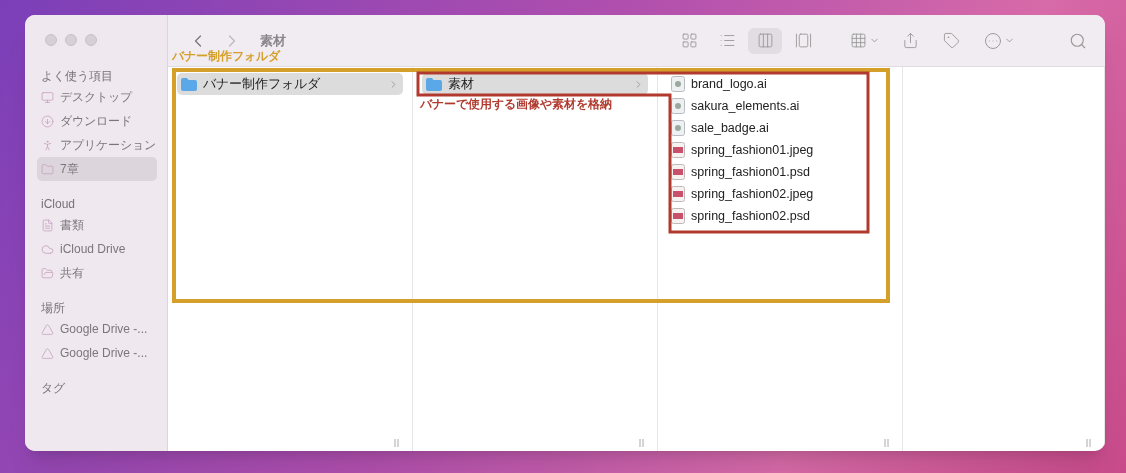 The width and height of the screenshot is (1126, 473). I want to click on sidebar-section-title: iCloud, so click(58, 204).